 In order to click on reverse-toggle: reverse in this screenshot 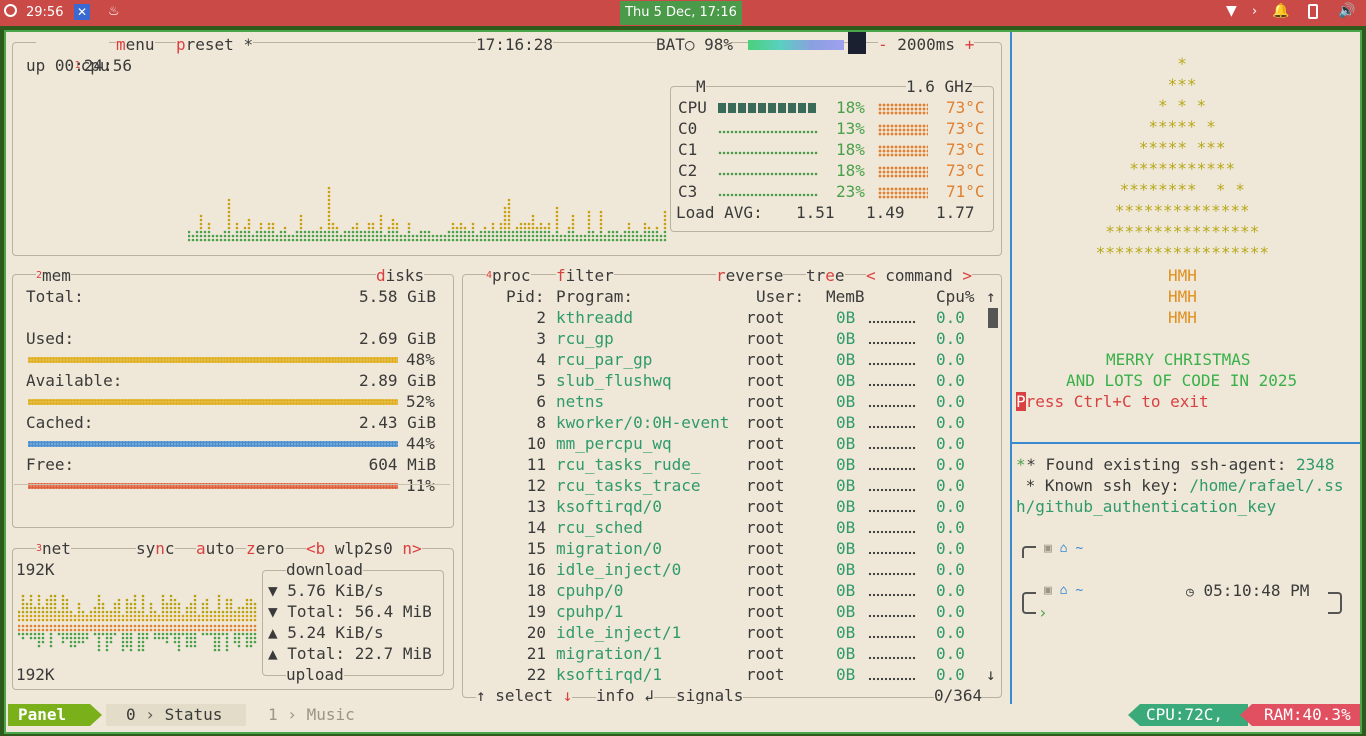, I will do `click(750, 275)`.